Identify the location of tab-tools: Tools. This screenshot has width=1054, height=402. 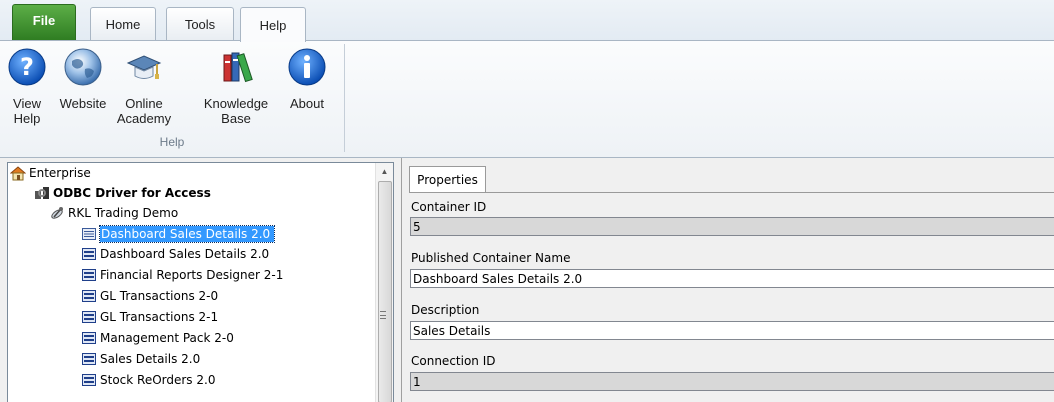
(200, 24).